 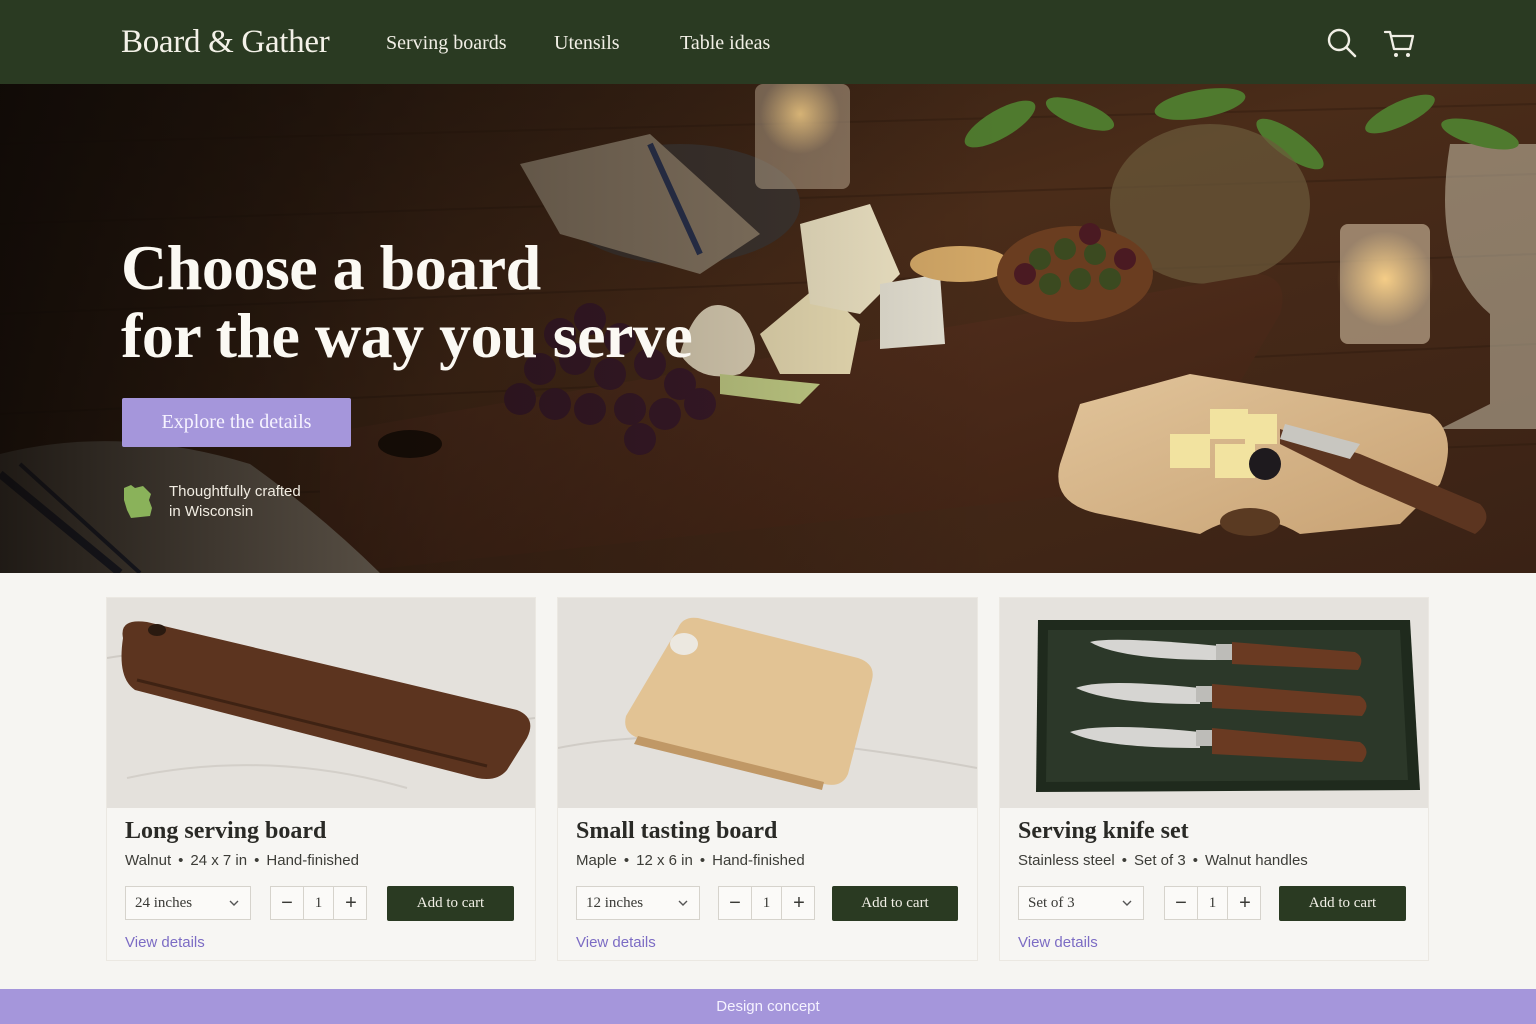 What do you see at coordinates (219, 860) in the screenshot?
I see `product-size: 24 x 7 in` at bounding box center [219, 860].